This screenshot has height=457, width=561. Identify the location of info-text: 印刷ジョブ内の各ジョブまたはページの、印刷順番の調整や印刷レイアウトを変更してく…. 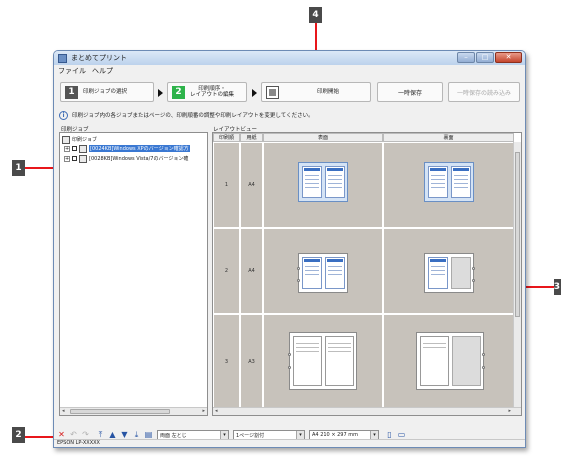
(193, 116).